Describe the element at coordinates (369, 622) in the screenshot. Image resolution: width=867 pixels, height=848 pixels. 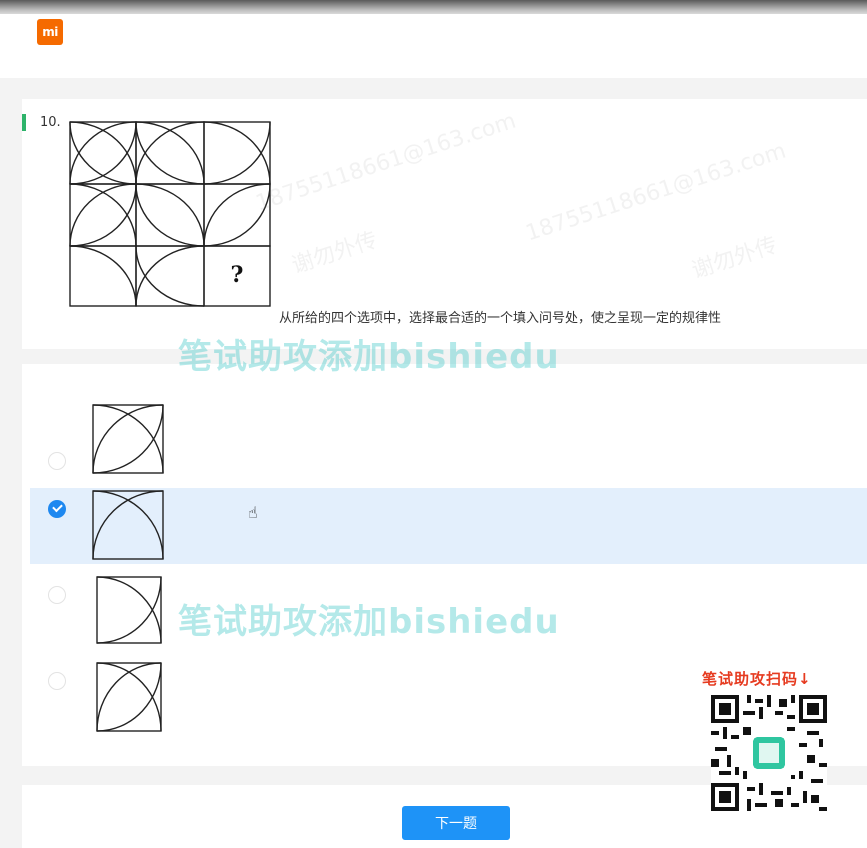
I see `overlay-watermark-2: 笔试助攻添加bishiedu` at that location.